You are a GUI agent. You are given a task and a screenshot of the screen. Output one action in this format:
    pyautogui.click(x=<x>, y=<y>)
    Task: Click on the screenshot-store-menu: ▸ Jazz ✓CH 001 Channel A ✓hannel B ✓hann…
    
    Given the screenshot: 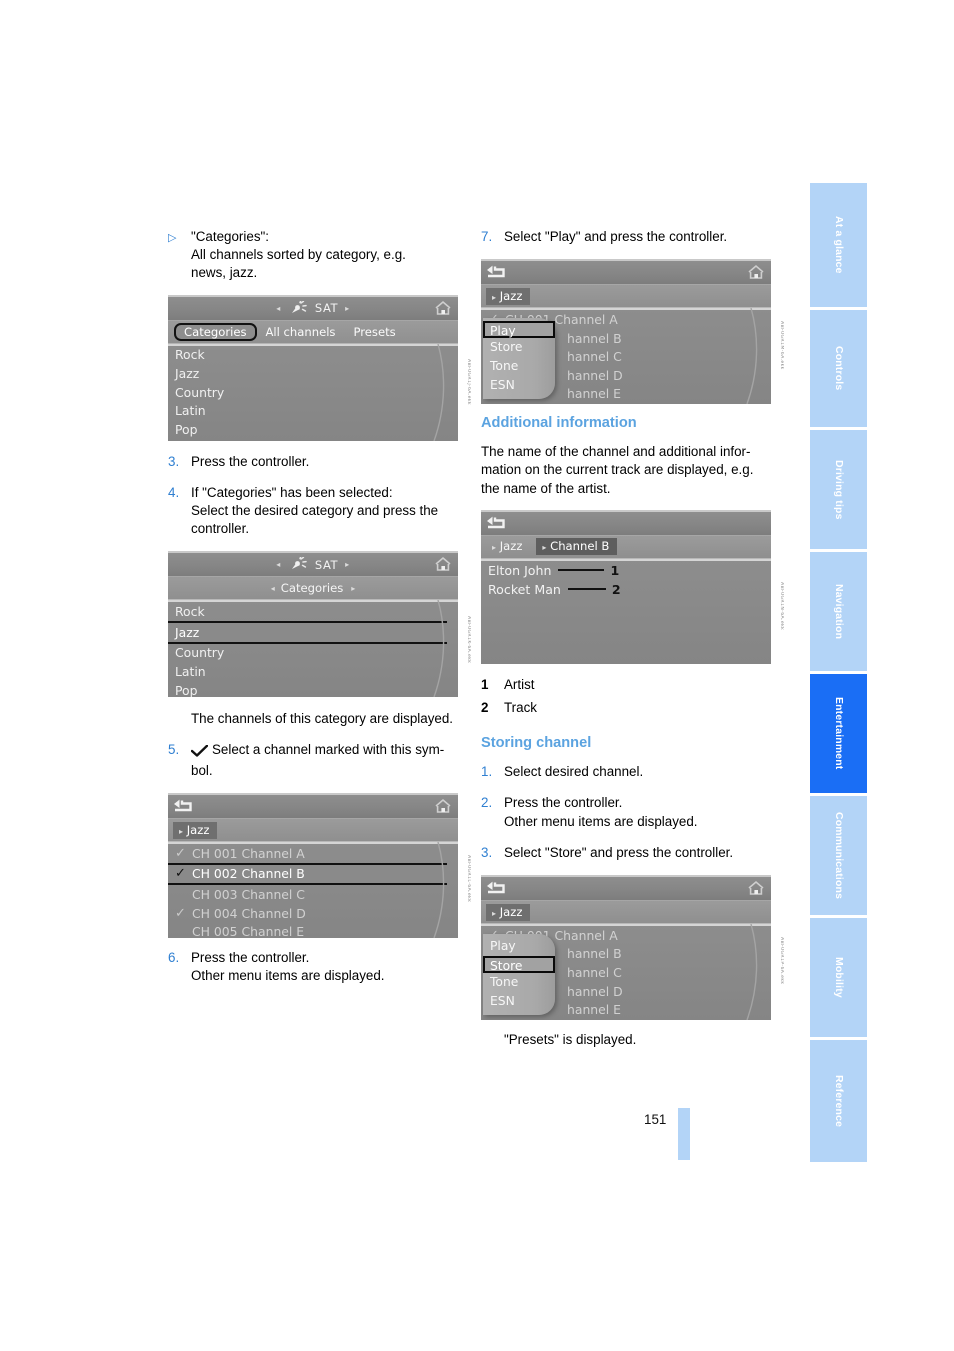 What is the action you would take?
    pyautogui.click(x=632, y=948)
    